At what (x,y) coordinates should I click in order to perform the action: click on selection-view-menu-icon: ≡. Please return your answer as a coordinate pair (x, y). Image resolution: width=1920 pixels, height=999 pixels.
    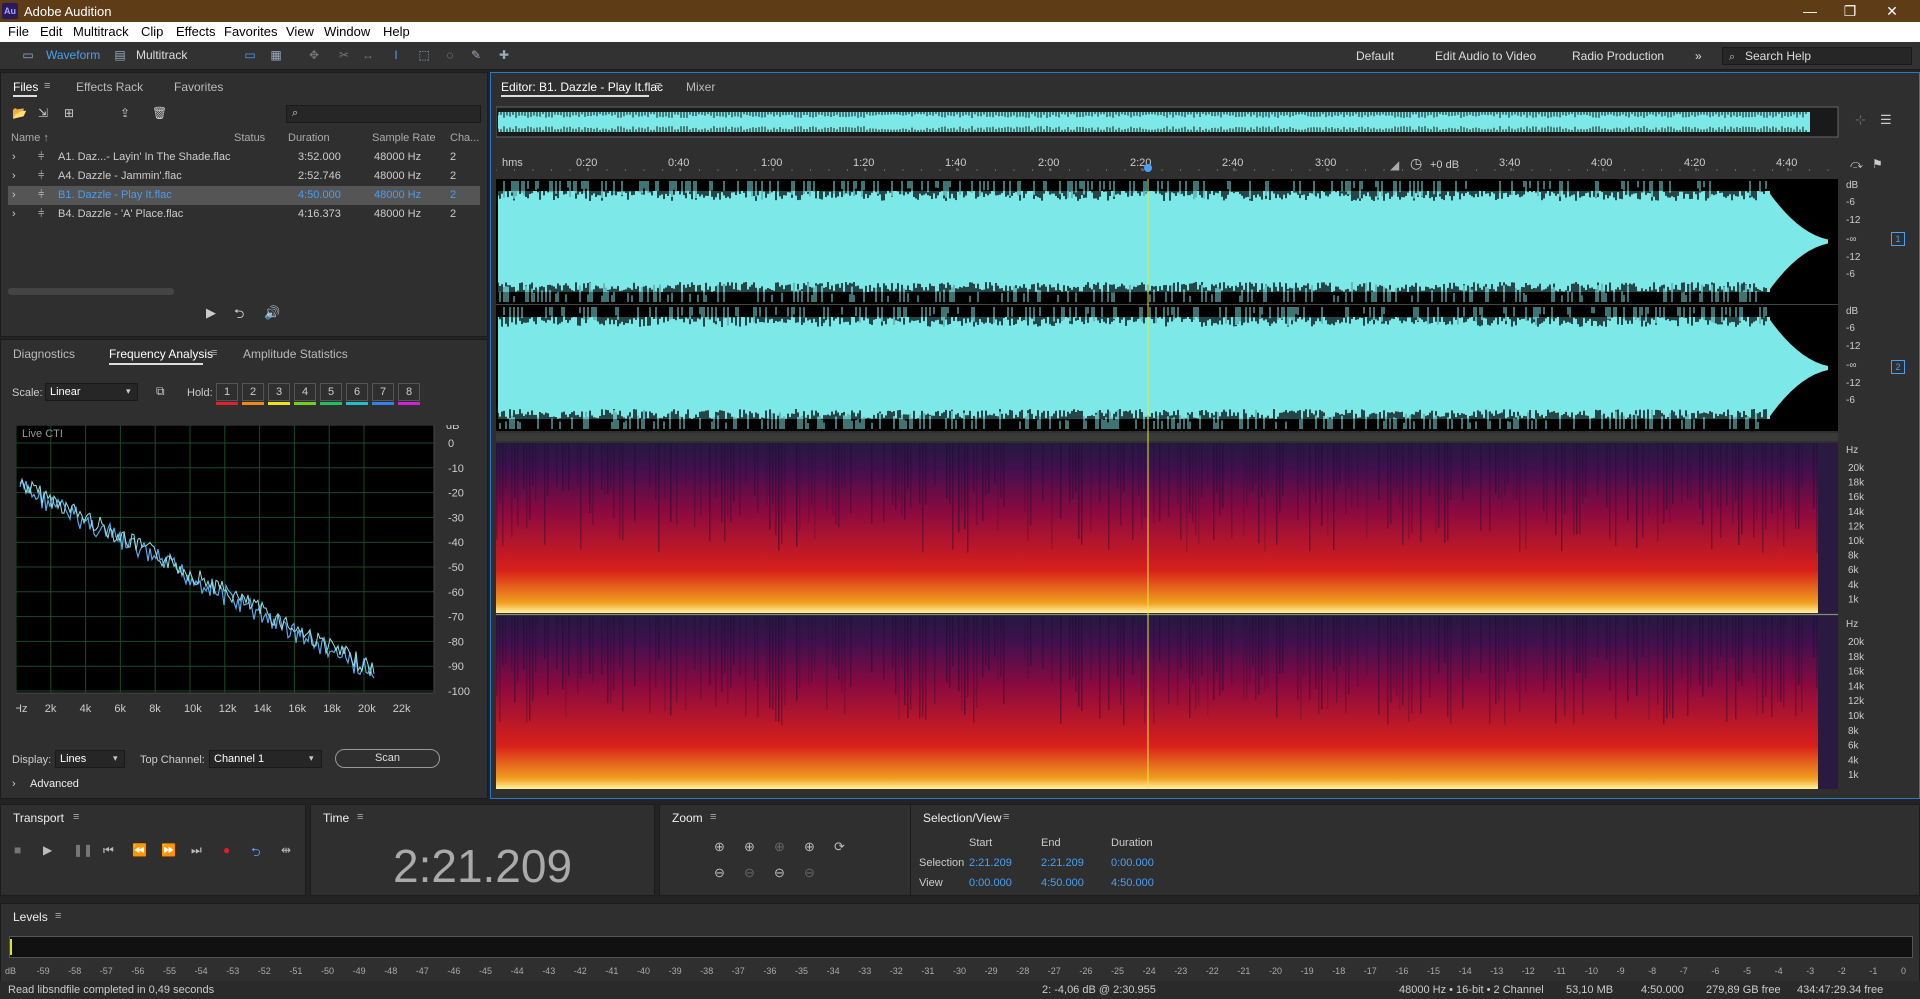
    Looking at the image, I should click on (1006, 817).